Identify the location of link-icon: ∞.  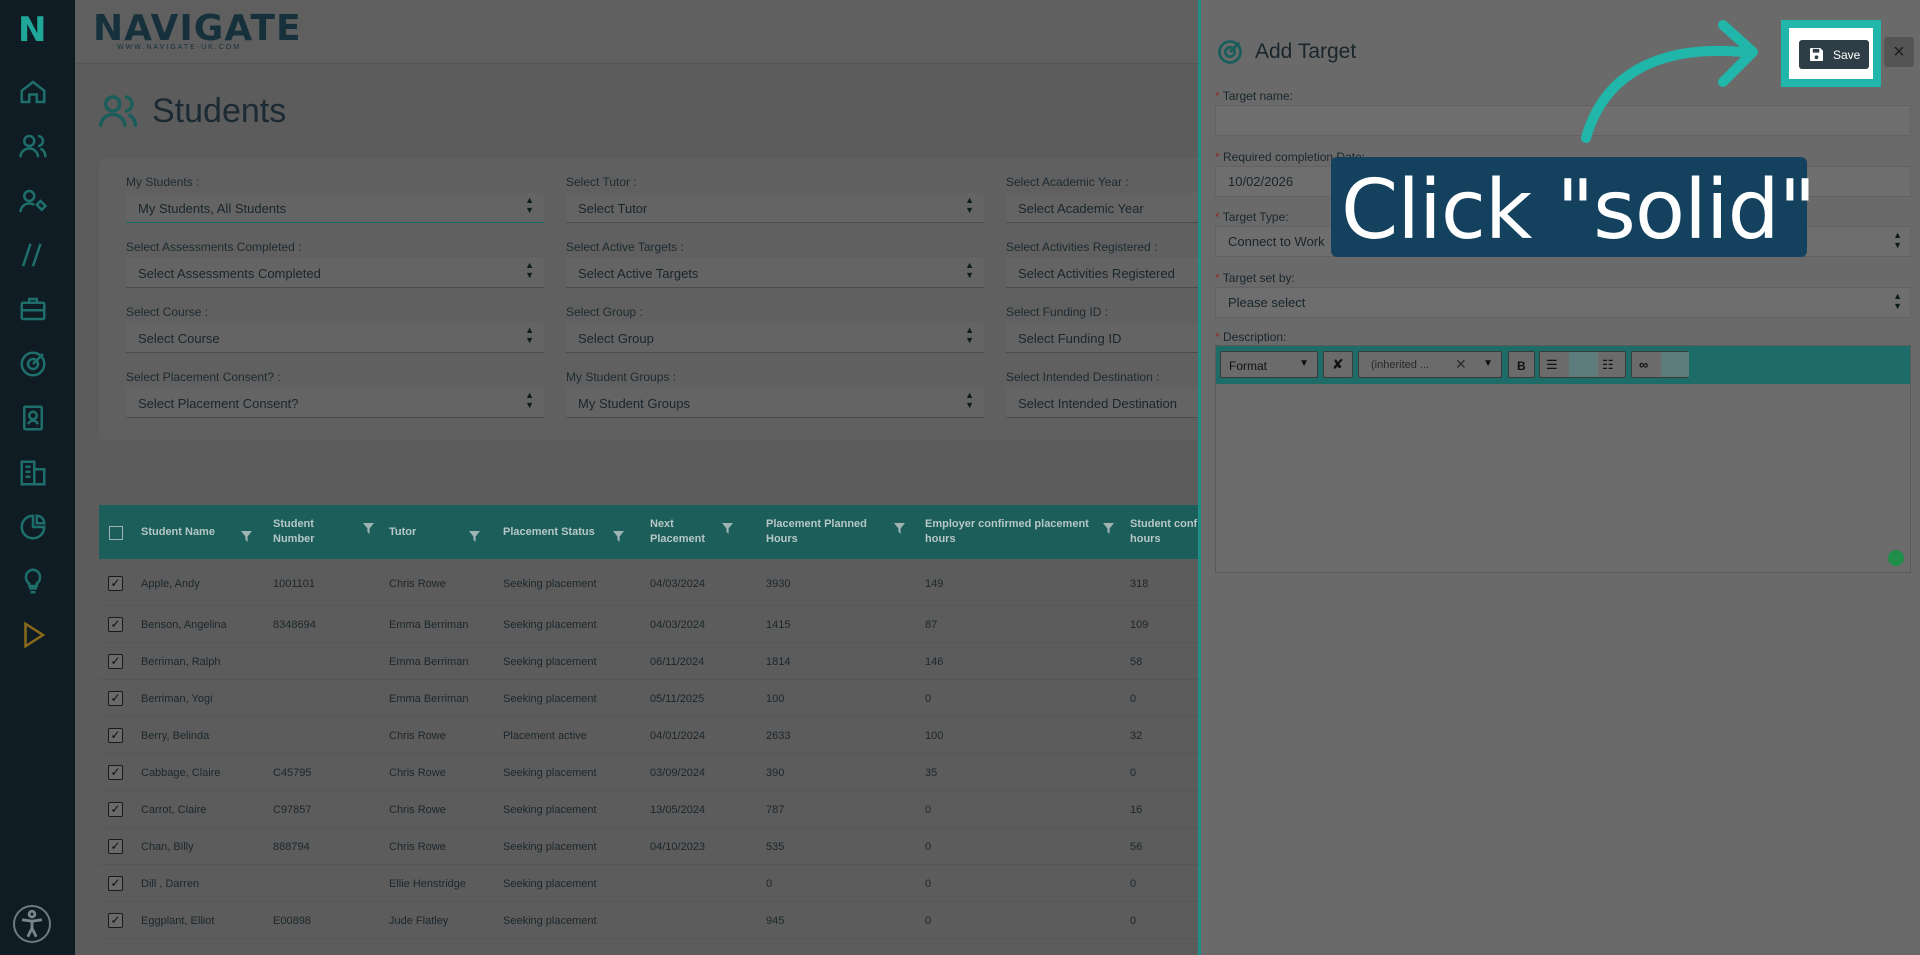
(1643, 364).